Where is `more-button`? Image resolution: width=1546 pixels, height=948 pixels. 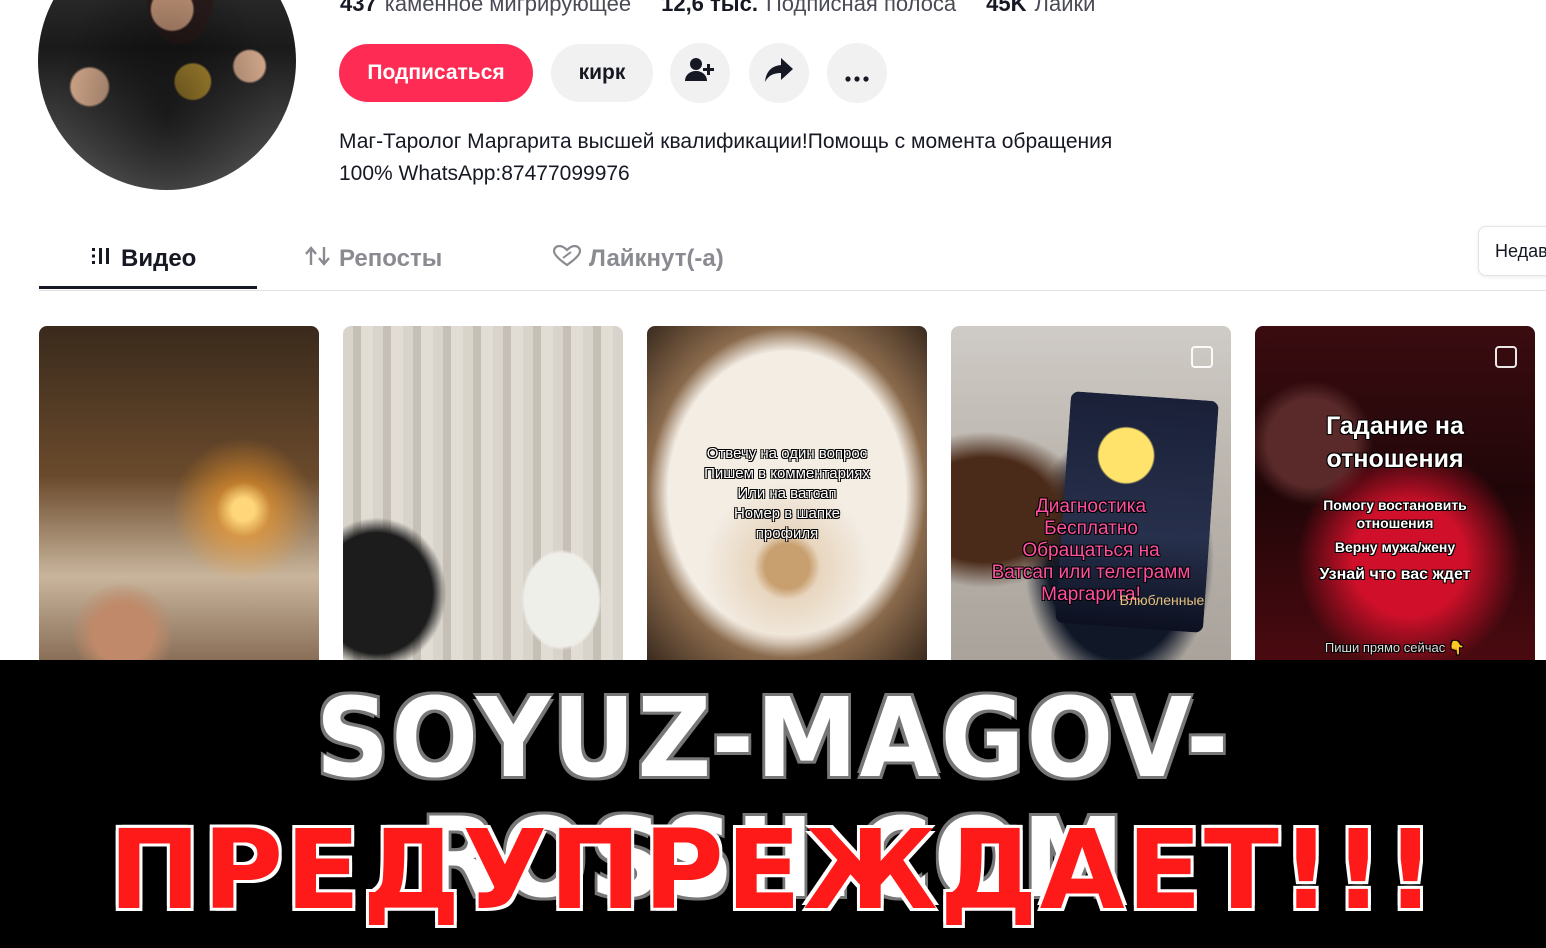
more-button is located at coordinates (857, 73).